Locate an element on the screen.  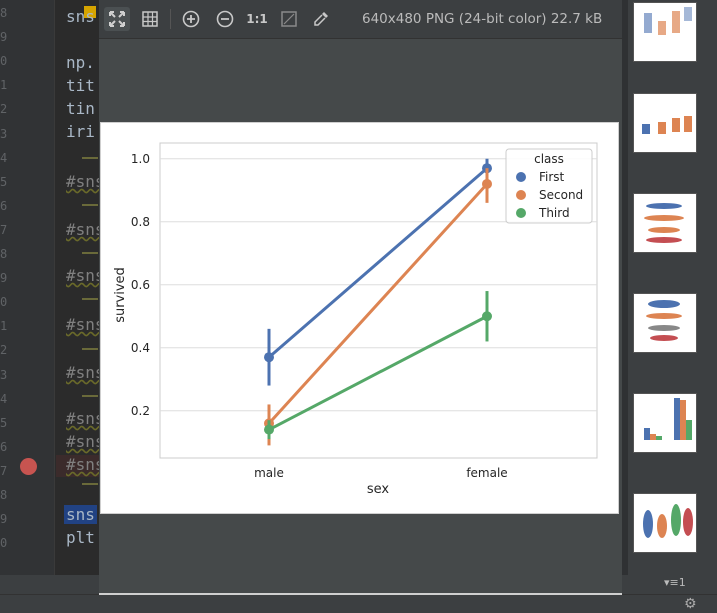
x-tick-label: male is located at coordinates (269, 473).